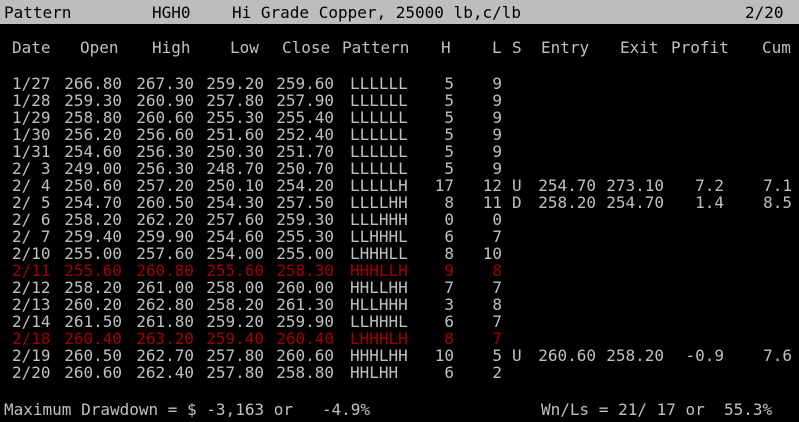 This screenshot has width=799, height=422. I want to click on table-row: 1/27 266.80 267.30 259.20 259.60 LLLLLL 5 9, so click(399, 83).